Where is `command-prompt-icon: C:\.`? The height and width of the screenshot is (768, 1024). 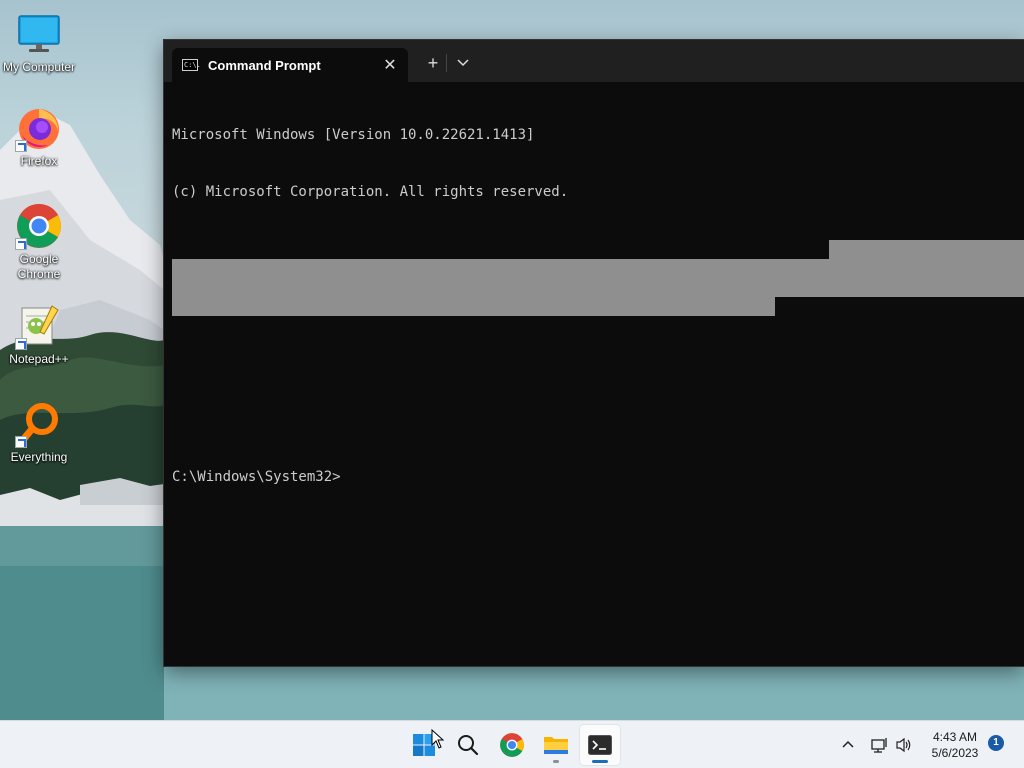 command-prompt-icon: C:\. is located at coordinates (191, 65).